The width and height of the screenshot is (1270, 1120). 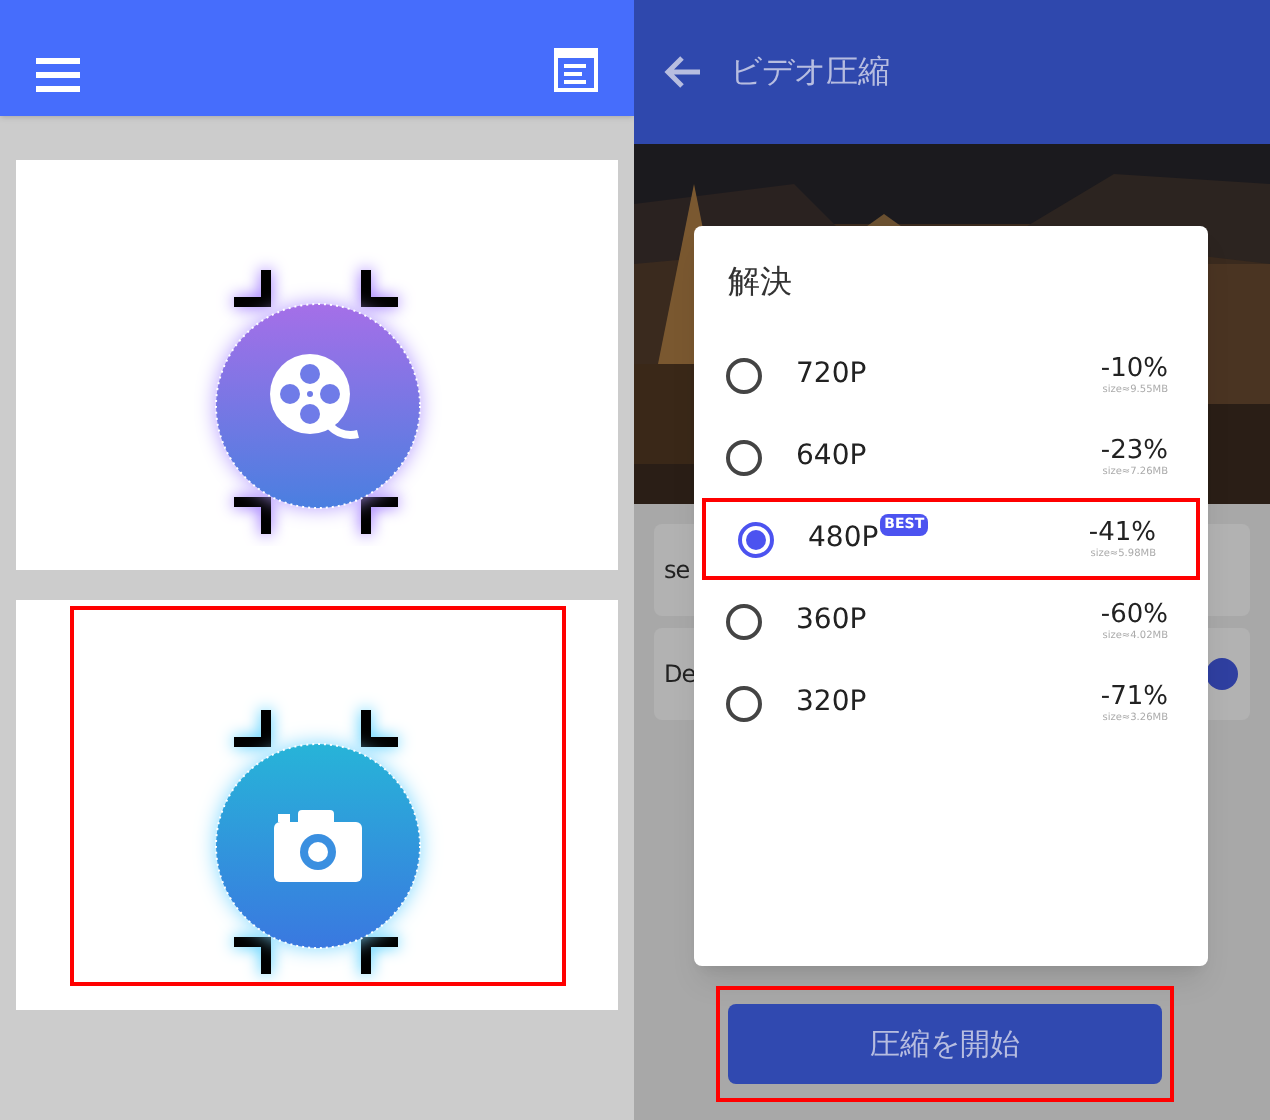 I want to click on menu-icon, so click(x=58, y=74).